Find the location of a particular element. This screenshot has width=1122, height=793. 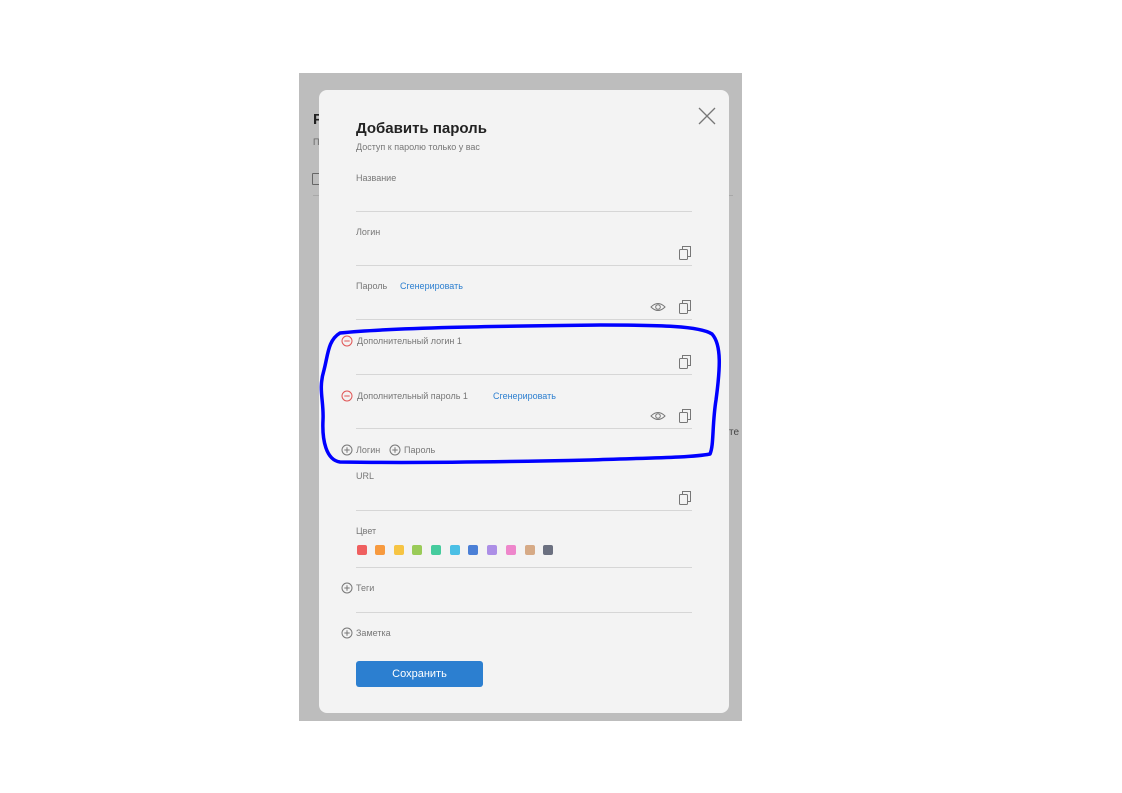

extra-login-label: Дополнительный логин 1 is located at coordinates (409, 341).